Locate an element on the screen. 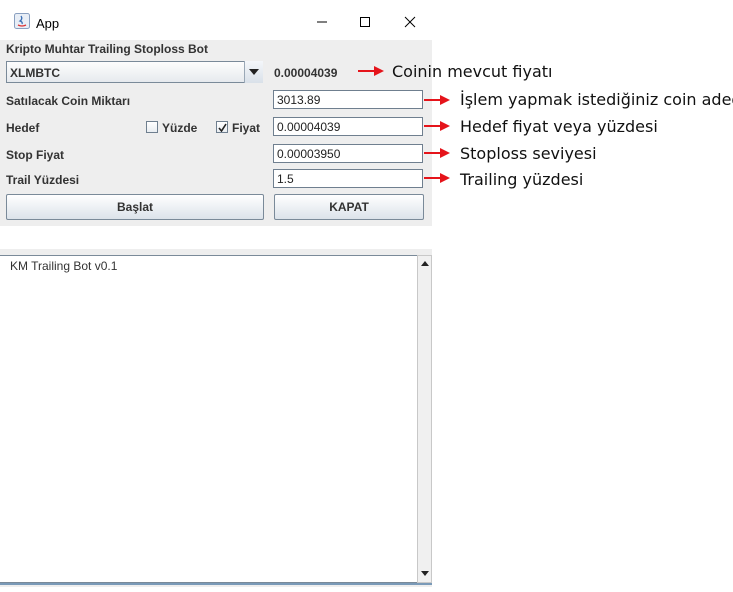  trail-field: 1.5 is located at coordinates (348, 178).